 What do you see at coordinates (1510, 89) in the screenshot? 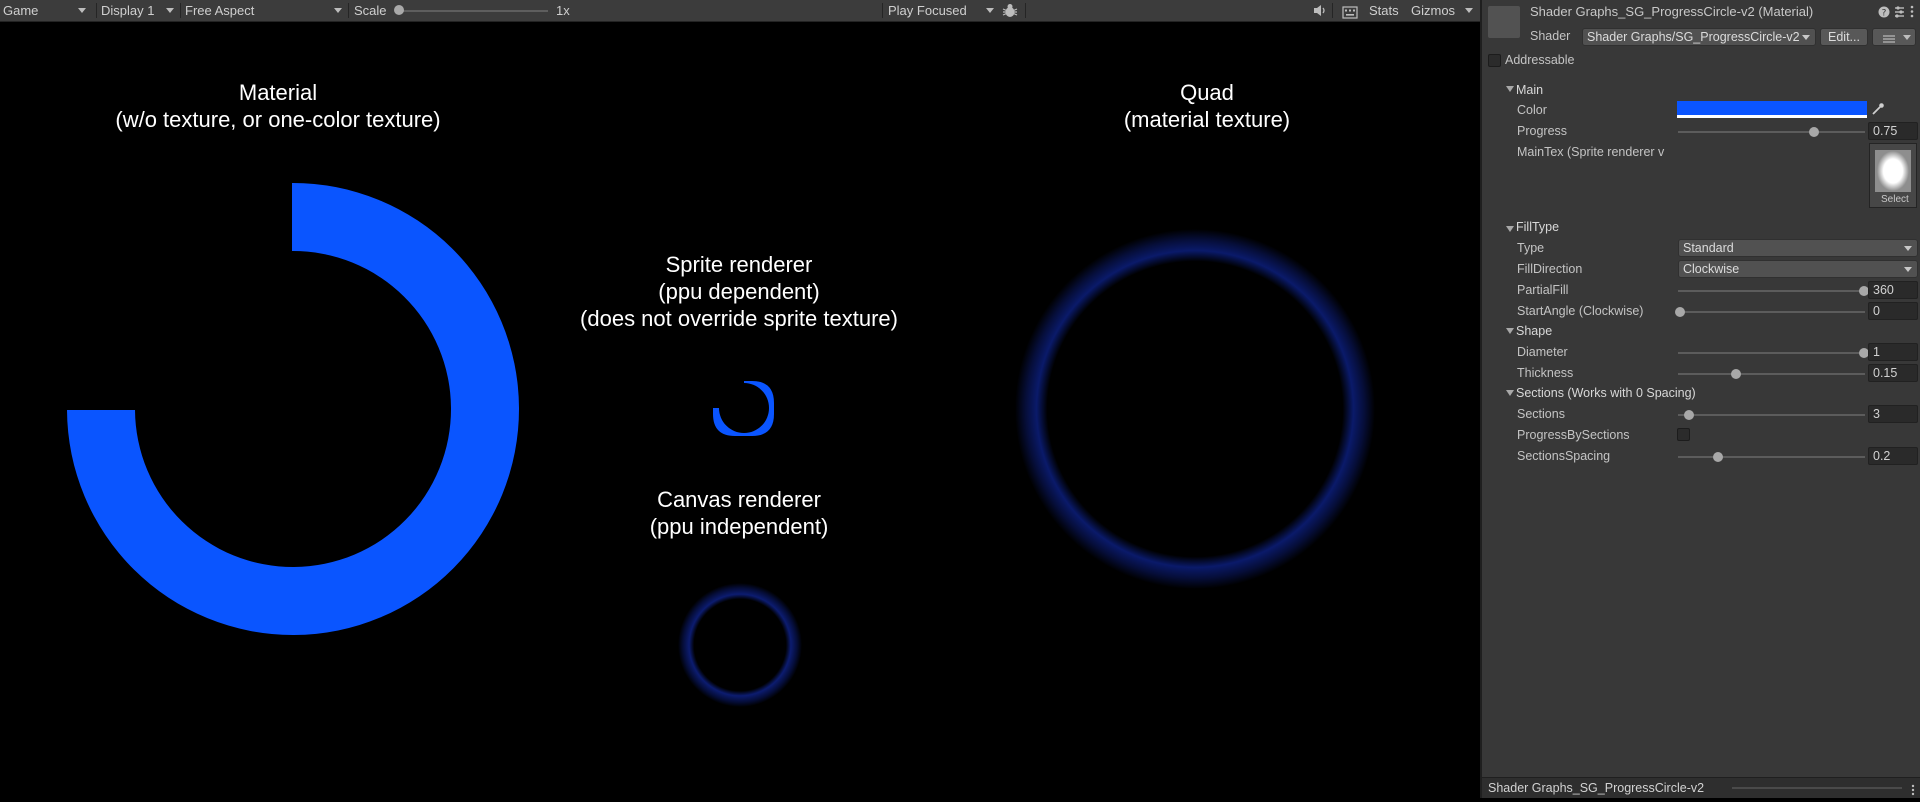
I see `foldout-main-icon` at bounding box center [1510, 89].